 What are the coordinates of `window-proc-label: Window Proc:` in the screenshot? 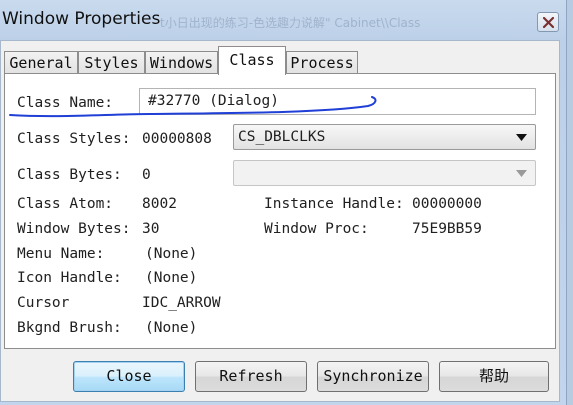 It's located at (316, 229).